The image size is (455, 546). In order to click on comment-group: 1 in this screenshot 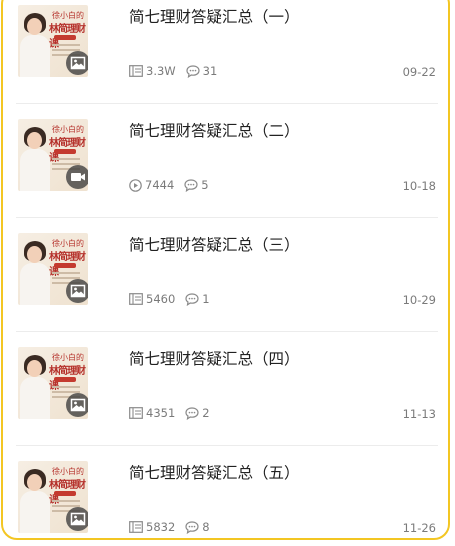, I will do `click(197, 299)`.